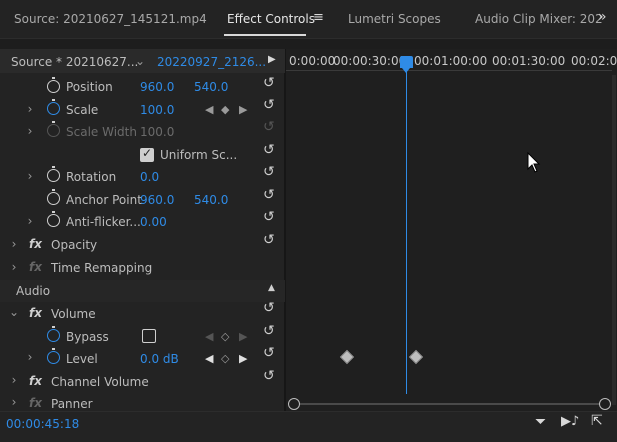 This screenshot has width=617, height=442. What do you see at coordinates (33, 291) in the screenshot?
I see `audio-section-label: Audio` at bounding box center [33, 291].